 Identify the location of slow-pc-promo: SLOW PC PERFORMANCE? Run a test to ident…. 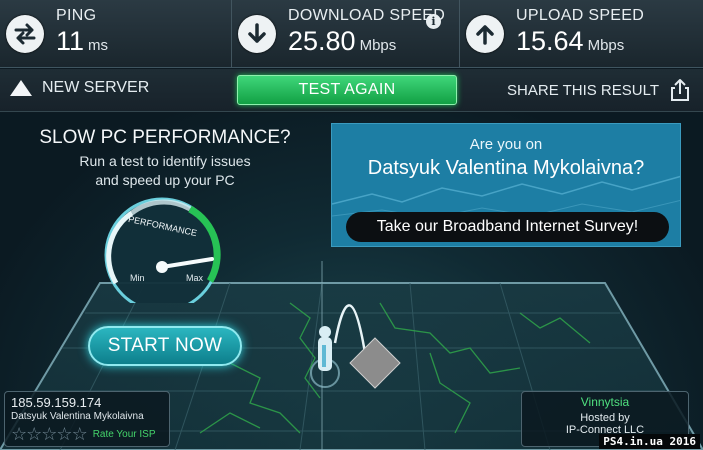
(165, 158).